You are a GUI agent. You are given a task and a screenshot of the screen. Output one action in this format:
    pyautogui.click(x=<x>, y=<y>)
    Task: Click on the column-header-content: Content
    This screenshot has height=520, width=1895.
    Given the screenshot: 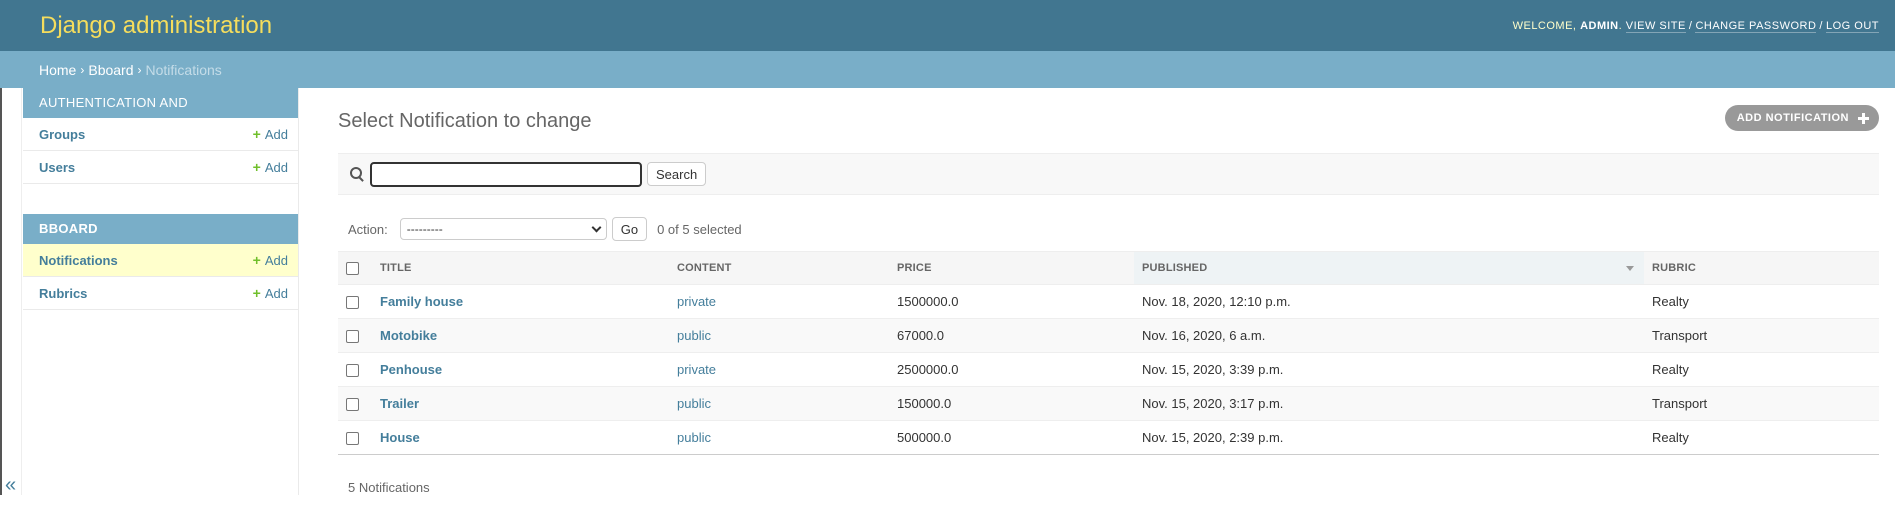 What is the action you would take?
    pyautogui.click(x=779, y=268)
    